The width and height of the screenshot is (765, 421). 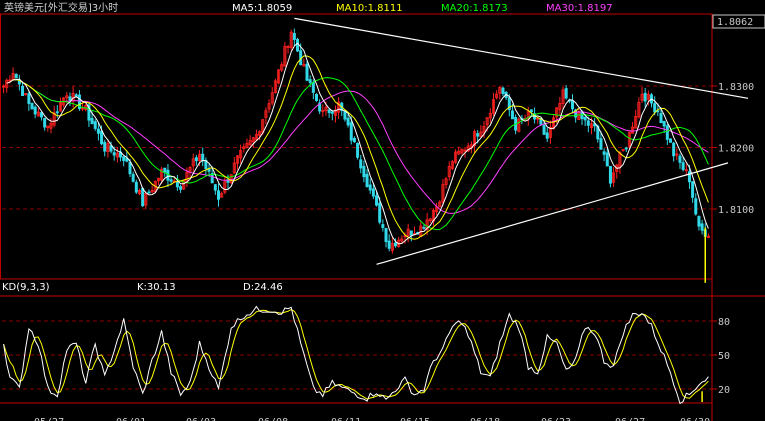 I want to click on date-tick-label: 06/18, so click(x=485, y=419).